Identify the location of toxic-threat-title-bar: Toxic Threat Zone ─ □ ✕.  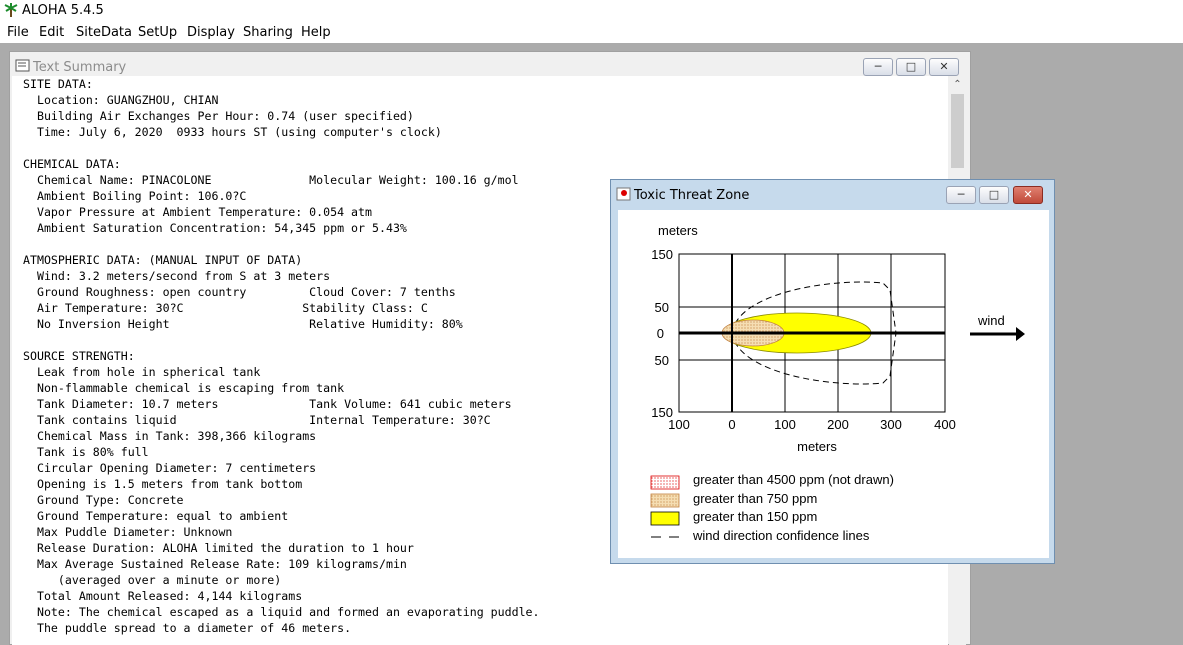
(832, 195).